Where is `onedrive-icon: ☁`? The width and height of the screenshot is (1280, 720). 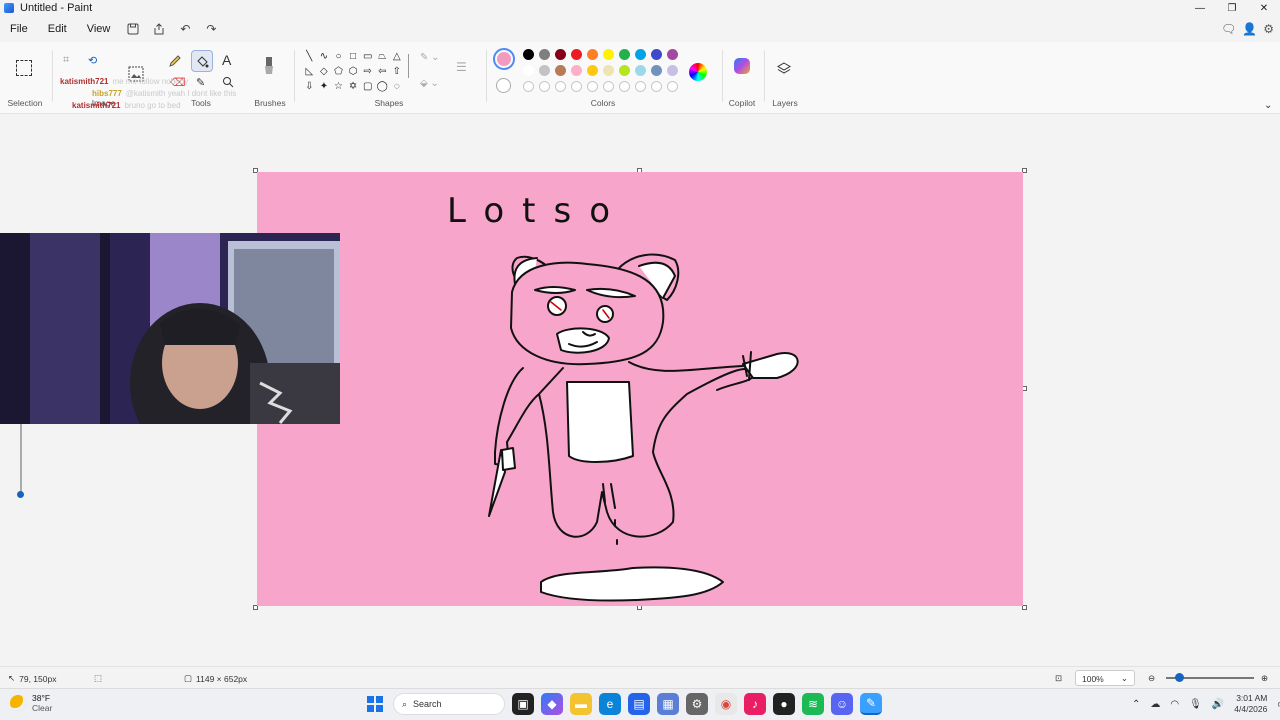 onedrive-icon: ☁ is located at coordinates (1155, 704).